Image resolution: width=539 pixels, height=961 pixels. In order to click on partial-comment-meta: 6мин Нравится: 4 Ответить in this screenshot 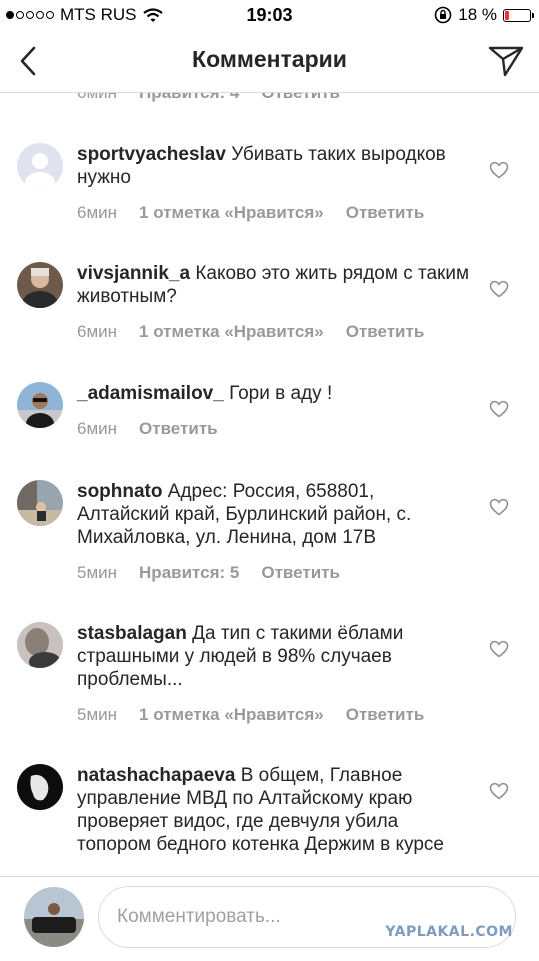, I will do `click(208, 98)`.